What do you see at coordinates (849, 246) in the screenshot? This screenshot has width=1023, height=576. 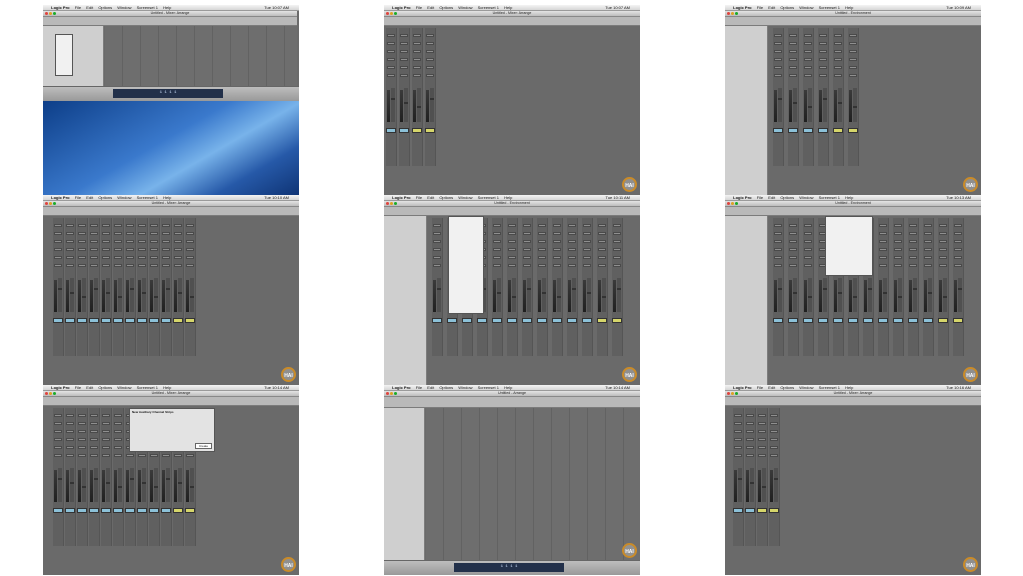 I see `dropdown-menu` at bounding box center [849, 246].